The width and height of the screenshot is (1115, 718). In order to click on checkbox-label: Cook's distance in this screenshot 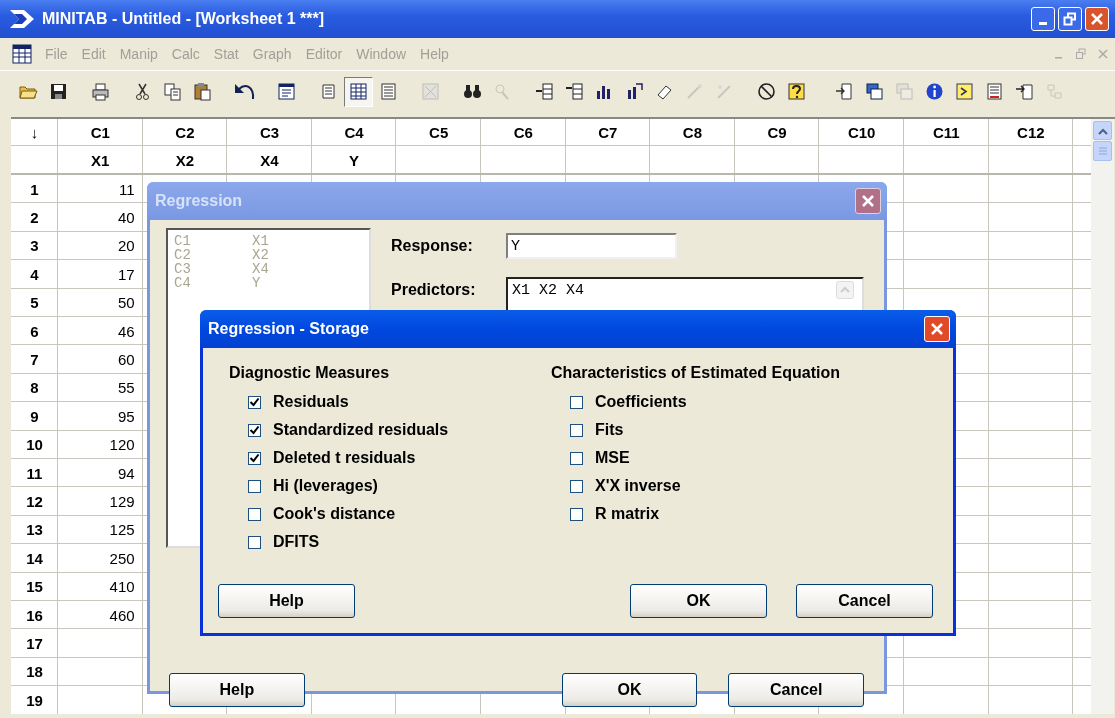, I will do `click(334, 514)`.